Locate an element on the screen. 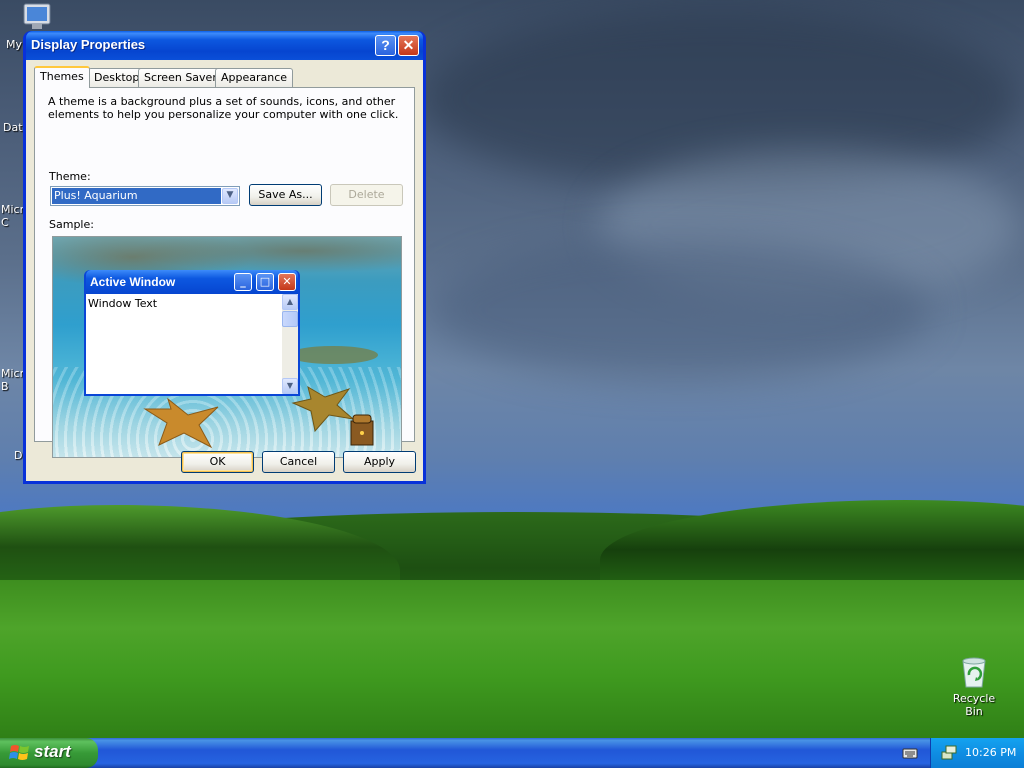  preview-window-body: Window Text ▲ ▼ is located at coordinates (192, 344).